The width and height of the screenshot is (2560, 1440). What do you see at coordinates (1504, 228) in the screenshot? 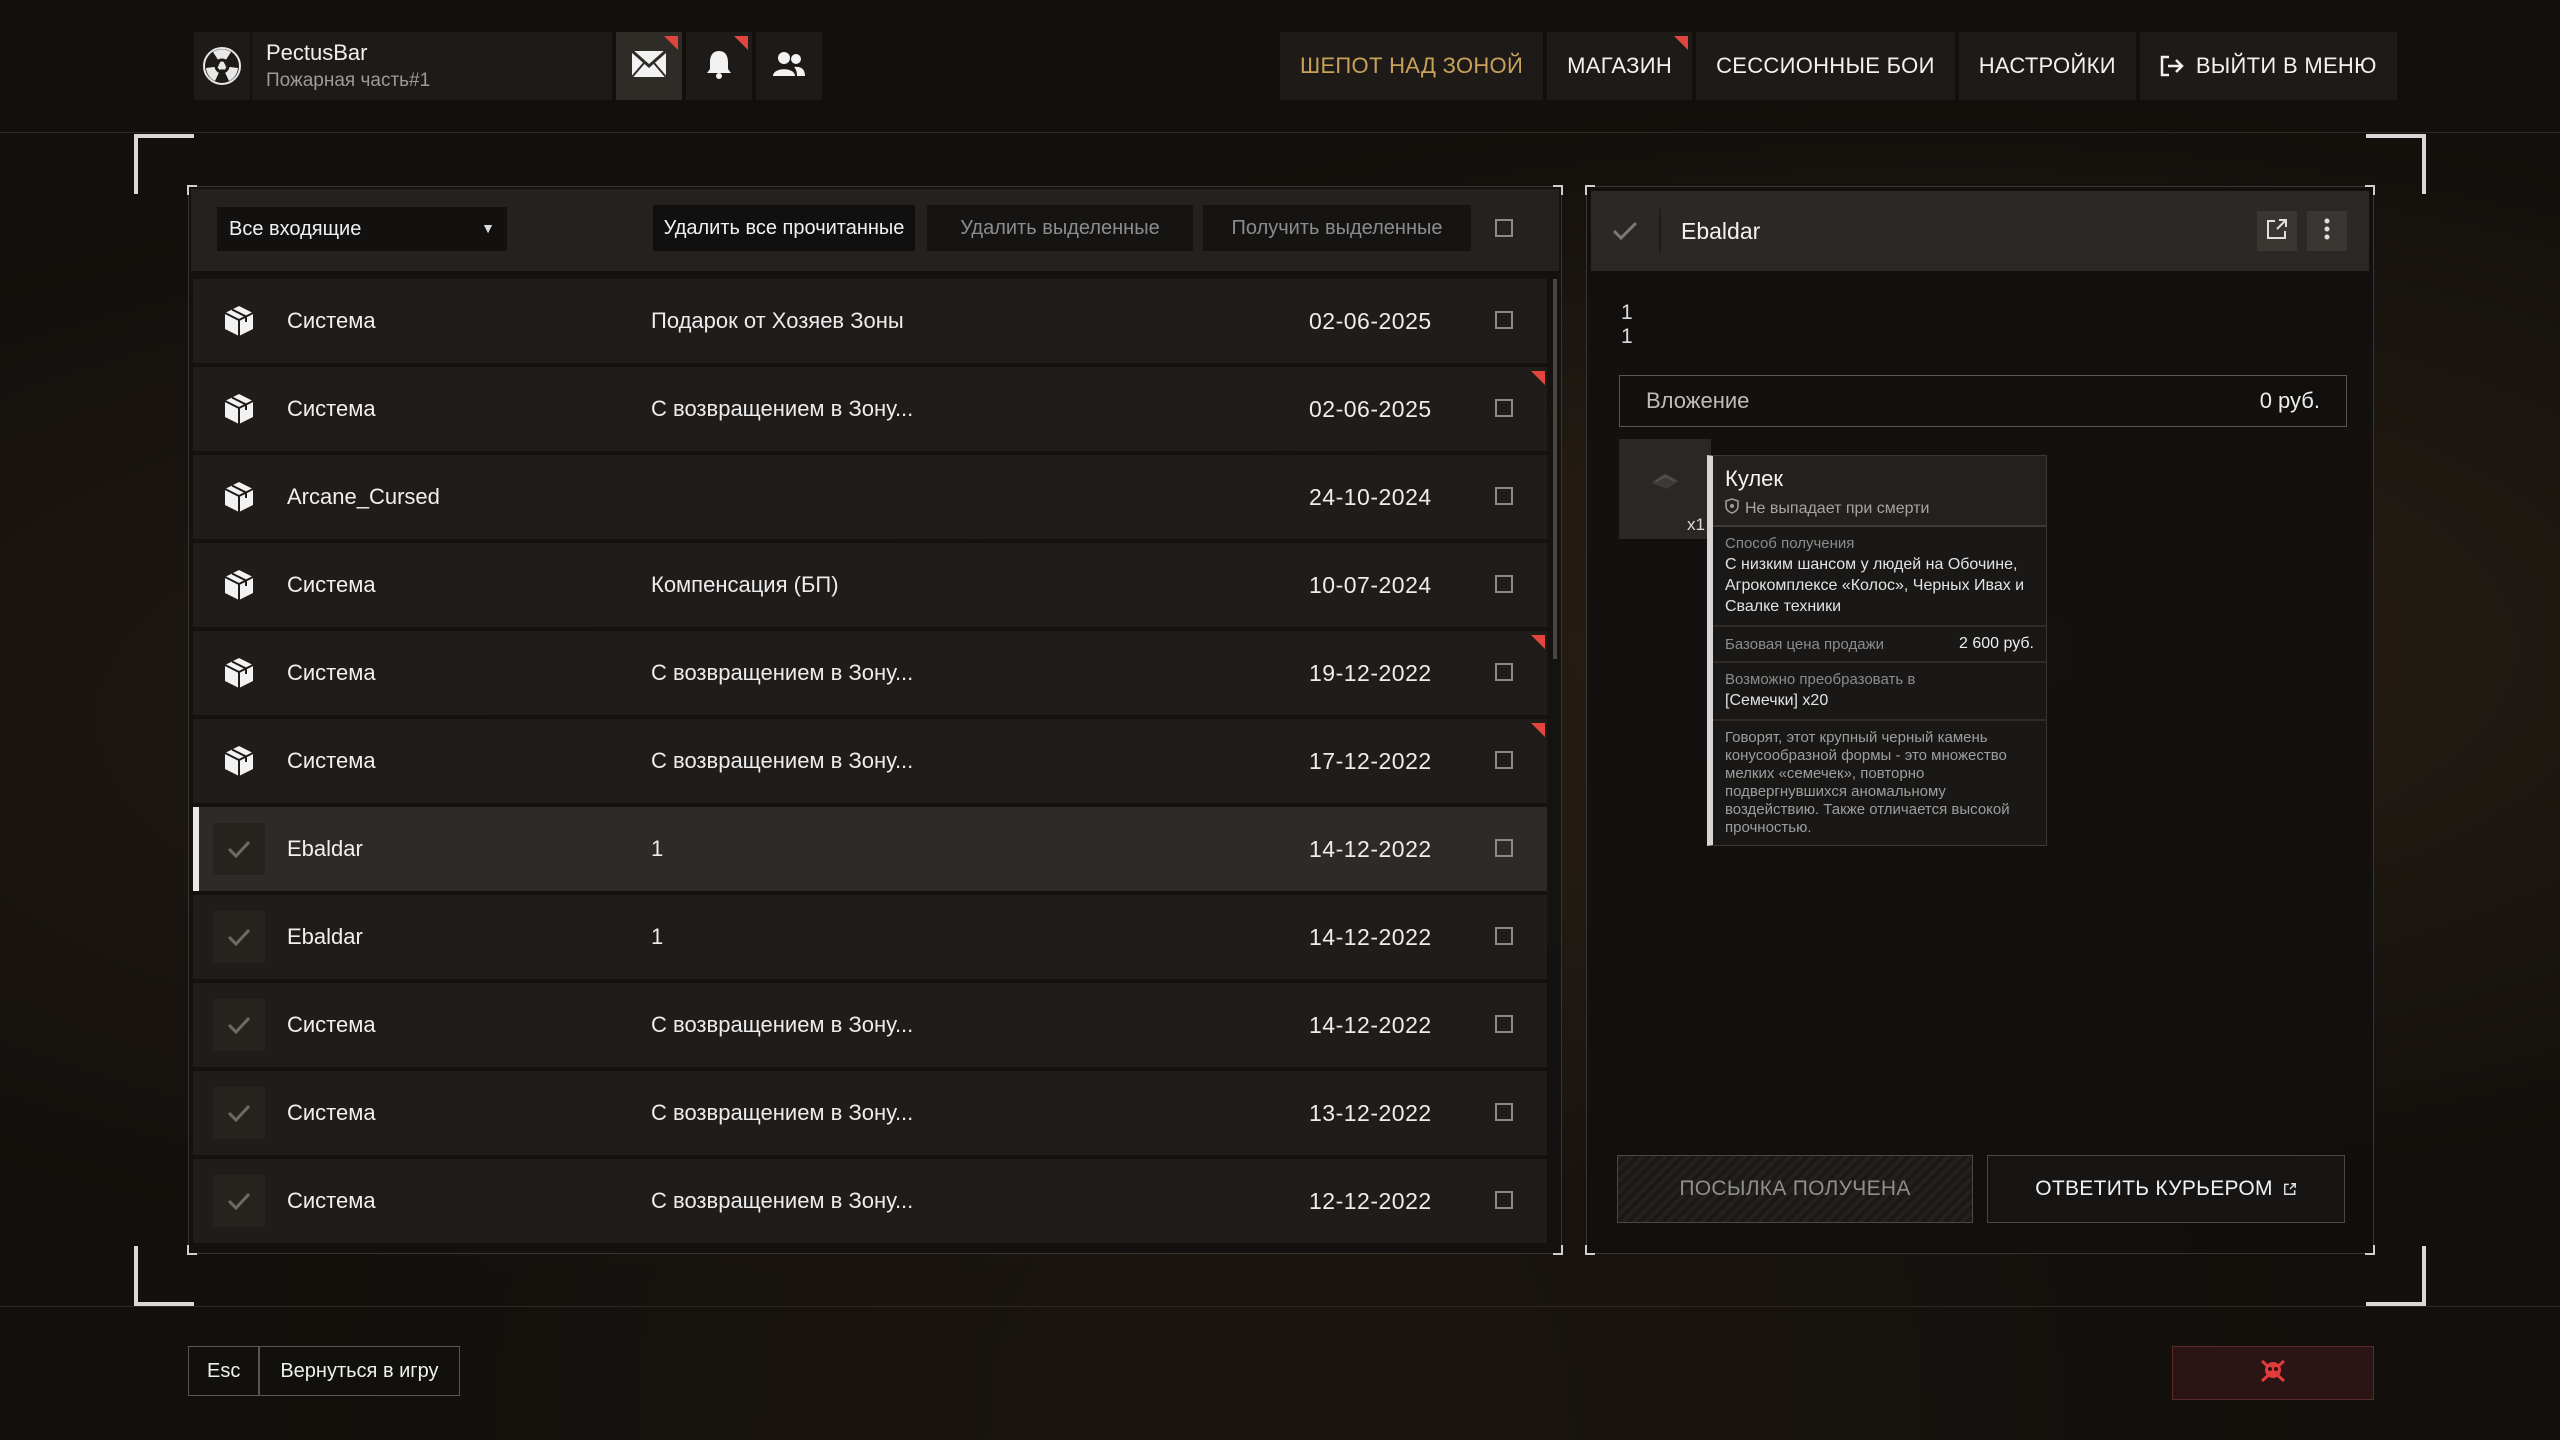
I see `select-all-checkbox` at bounding box center [1504, 228].